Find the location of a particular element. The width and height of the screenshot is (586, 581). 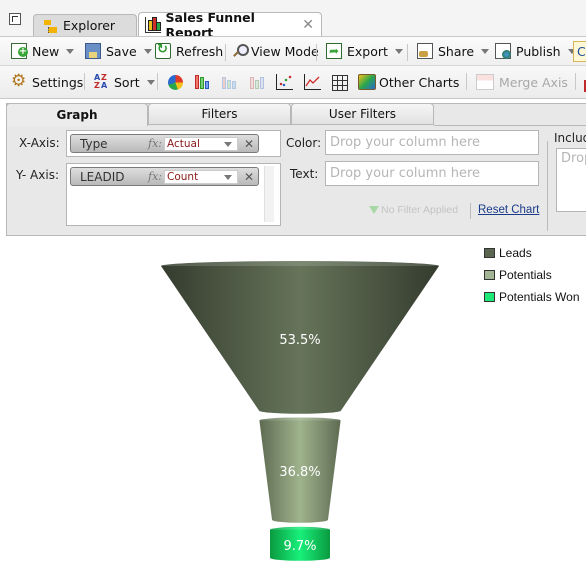

scatter-chart-icon is located at coordinates (284, 82).